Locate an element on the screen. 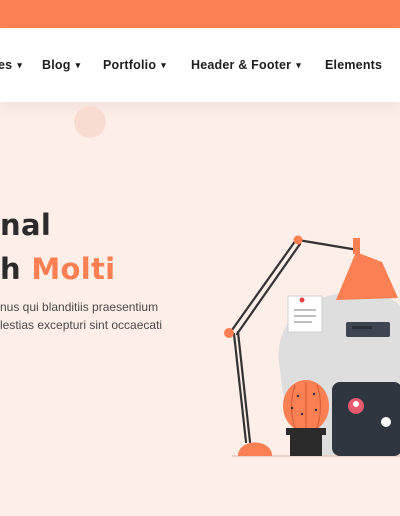 Image resolution: width=400 pixels, height=516 pixels. nav-item-label: es is located at coordinates (6, 65).